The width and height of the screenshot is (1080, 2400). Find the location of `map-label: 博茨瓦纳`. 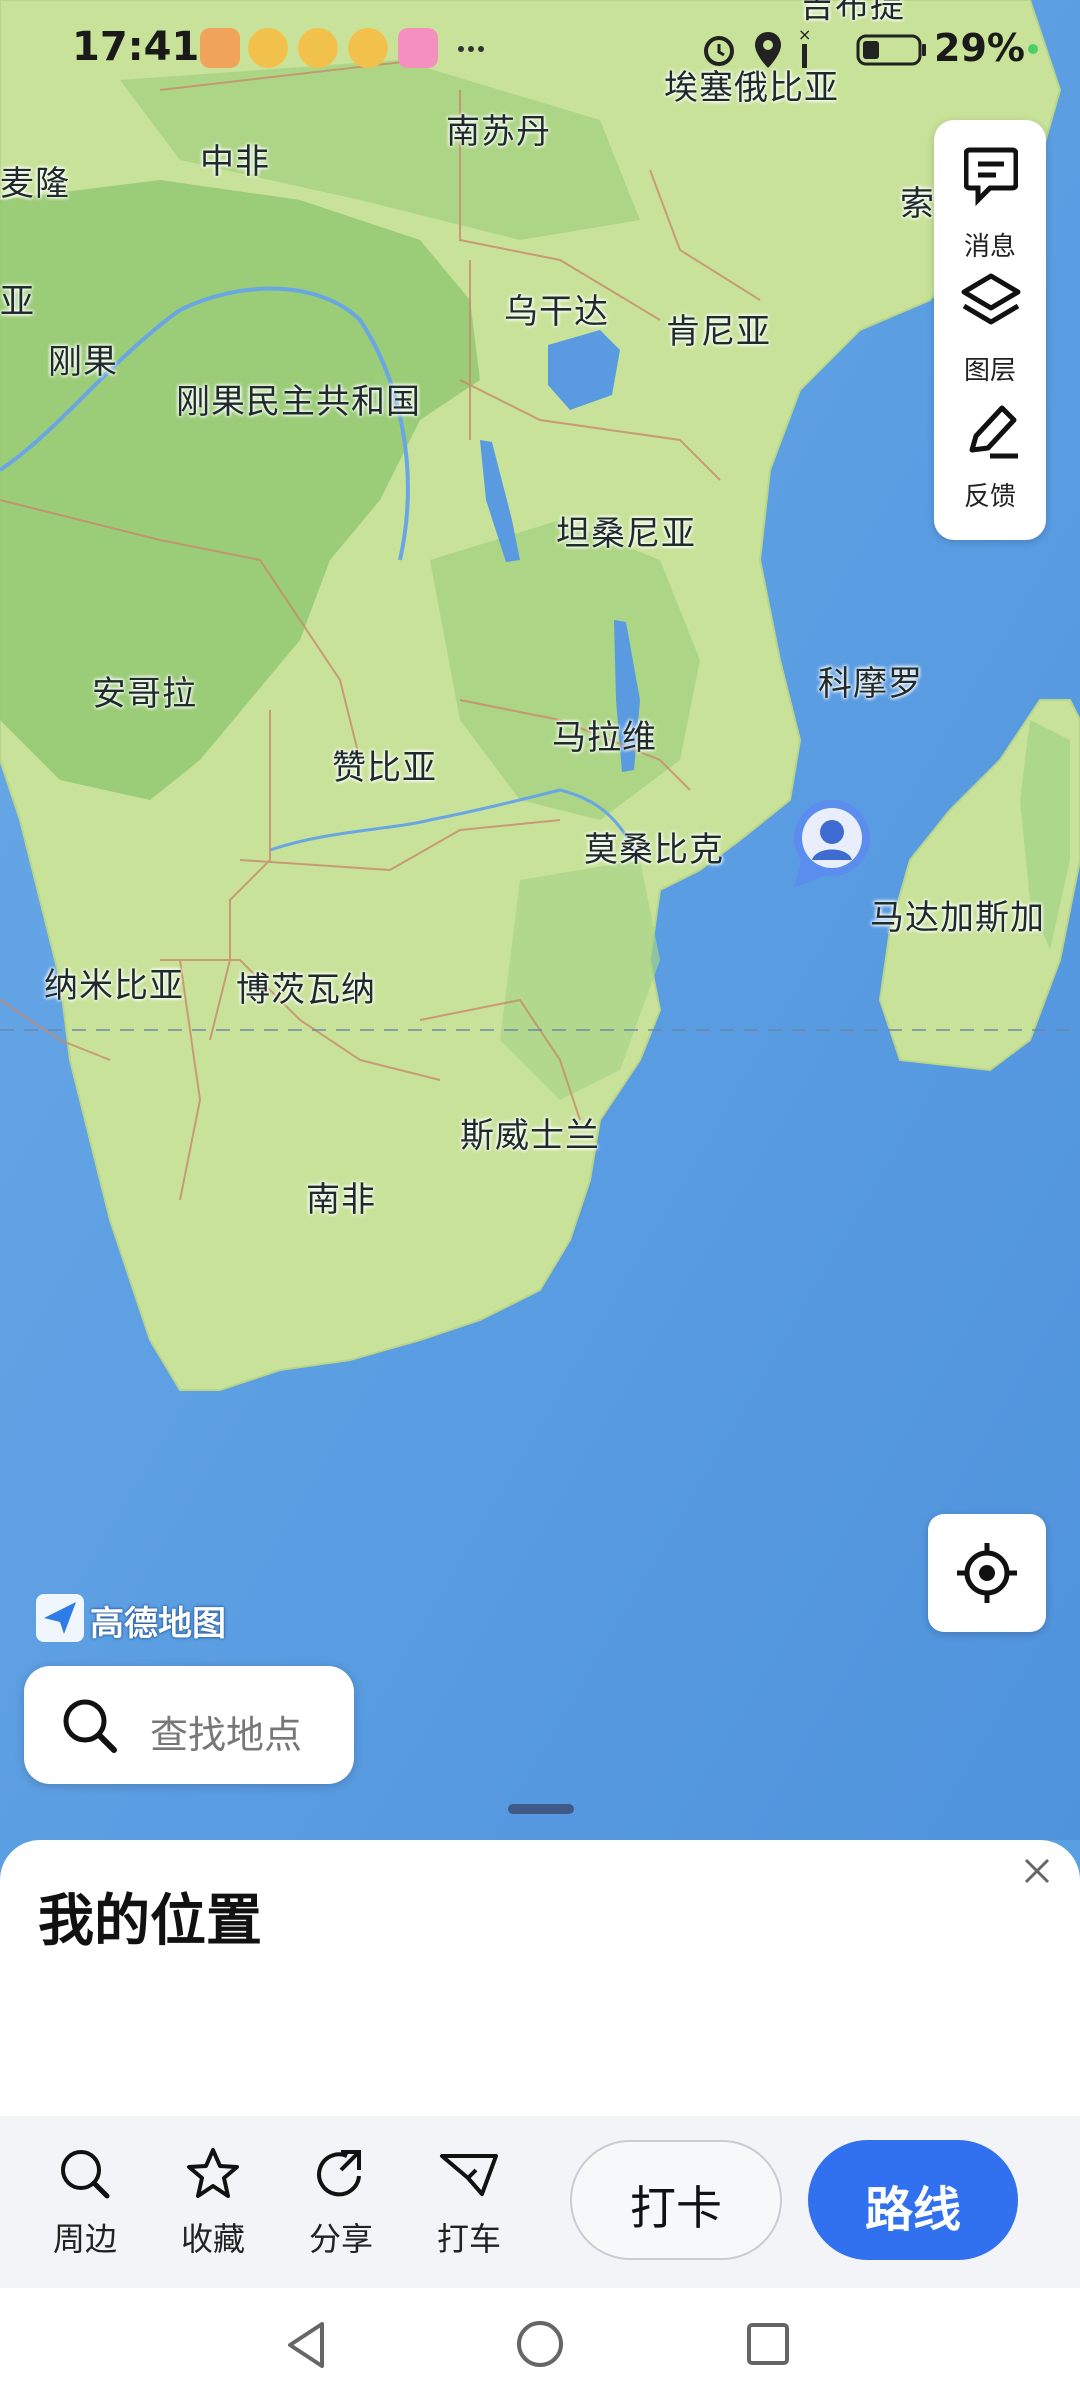

map-label: 博茨瓦纳 is located at coordinates (306, 990).